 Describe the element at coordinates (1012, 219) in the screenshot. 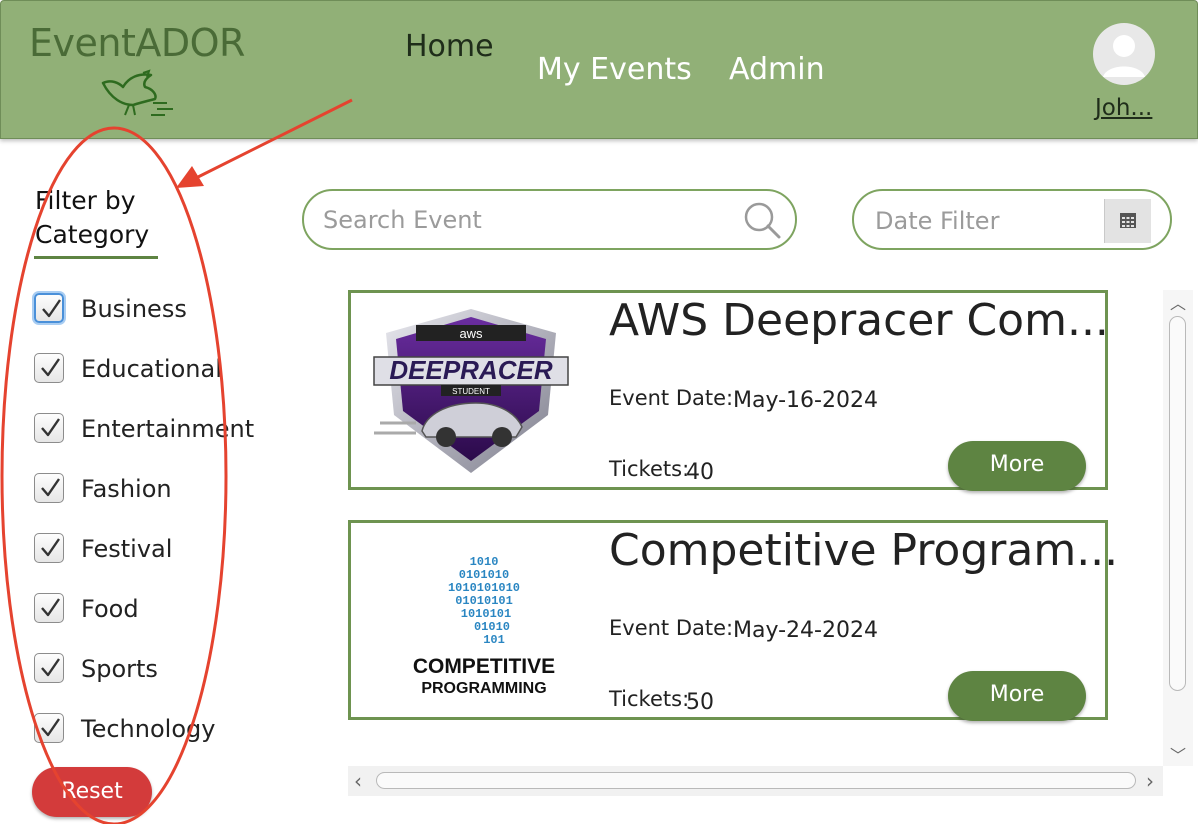

I see `date-filter-box: Date Filter` at that location.